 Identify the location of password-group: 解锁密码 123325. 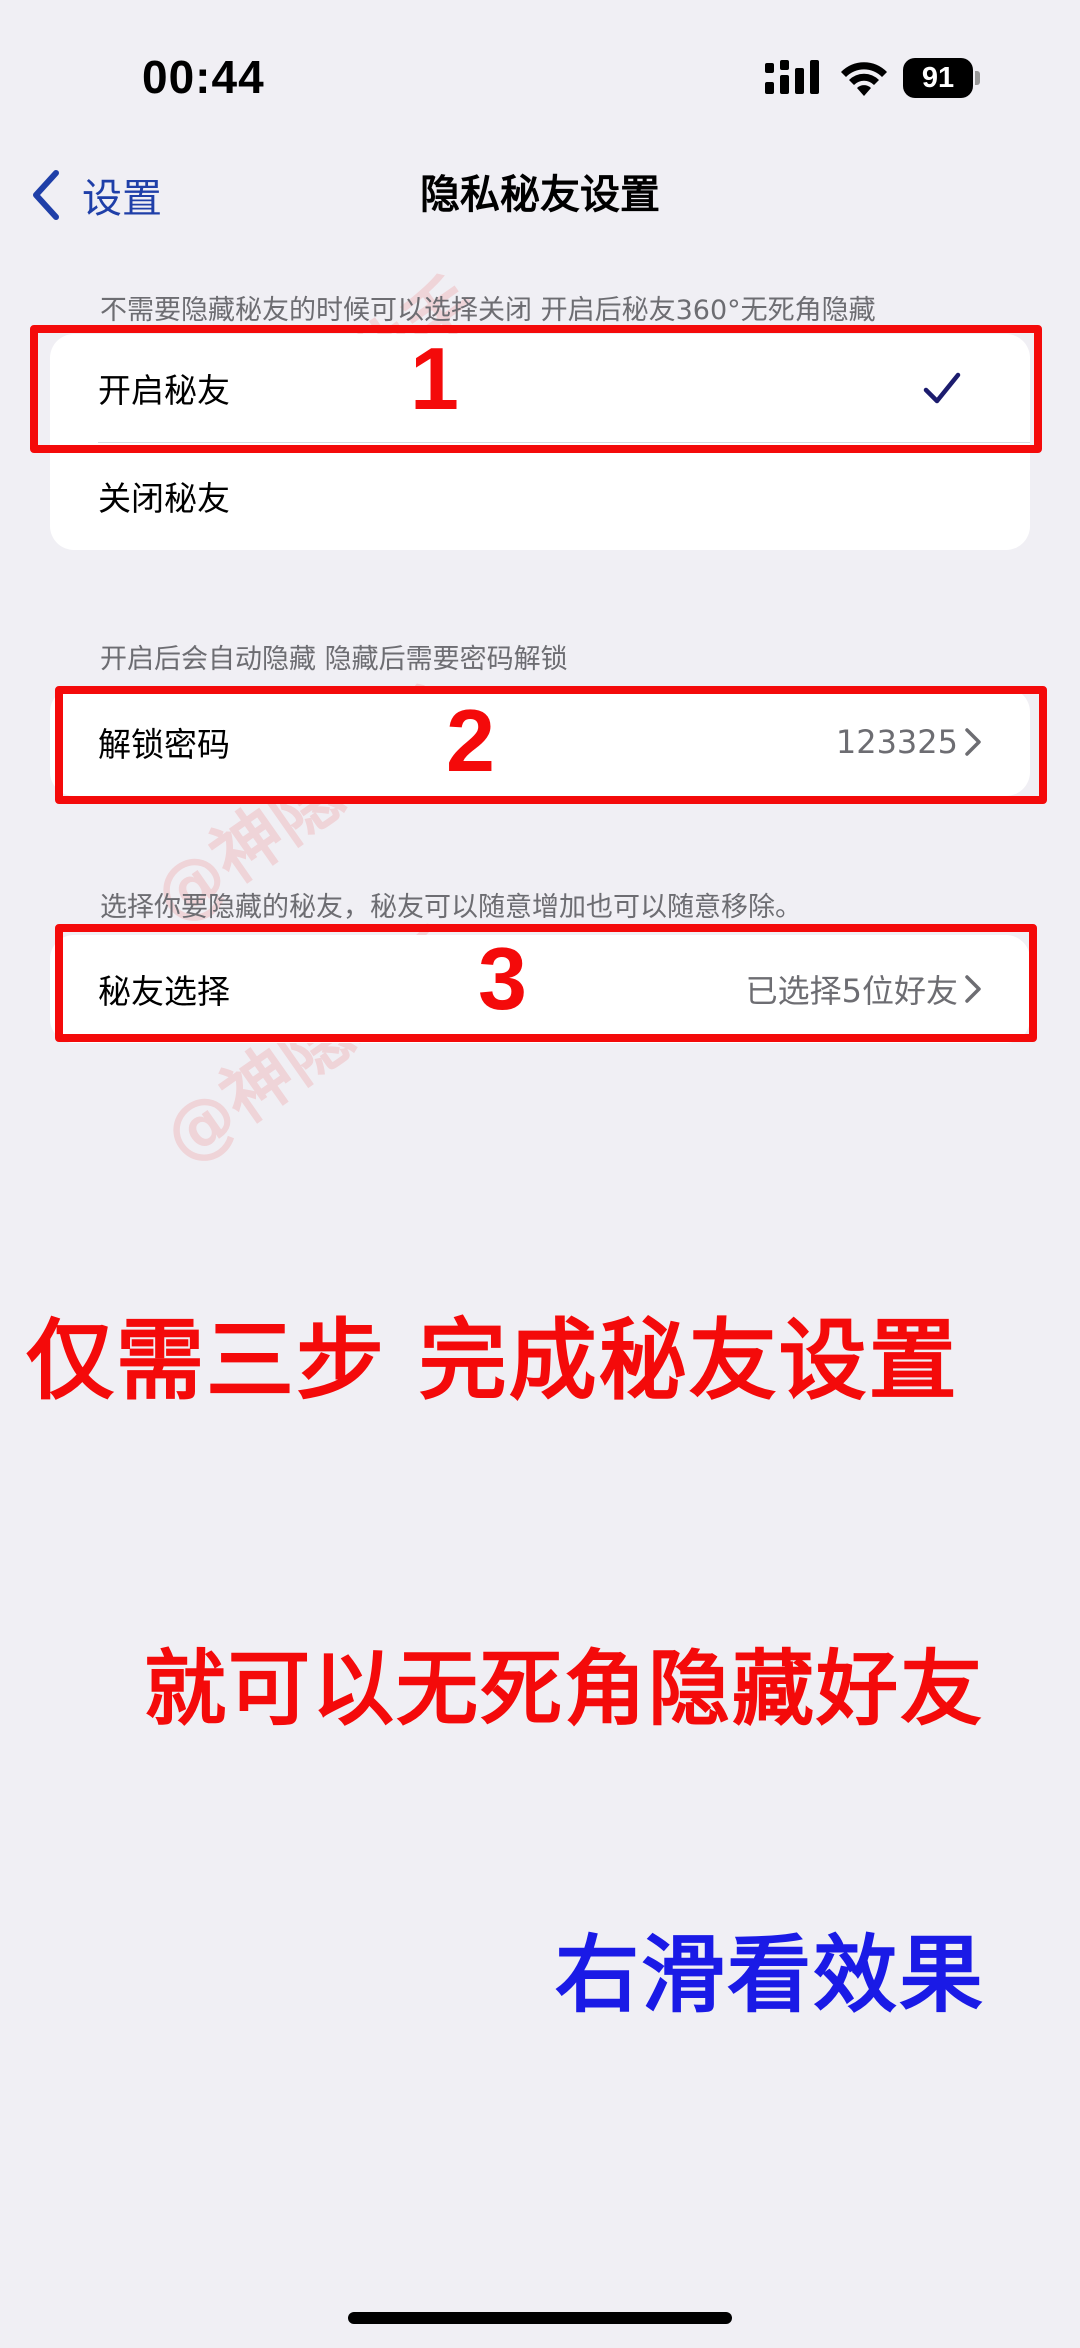
(540, 742).